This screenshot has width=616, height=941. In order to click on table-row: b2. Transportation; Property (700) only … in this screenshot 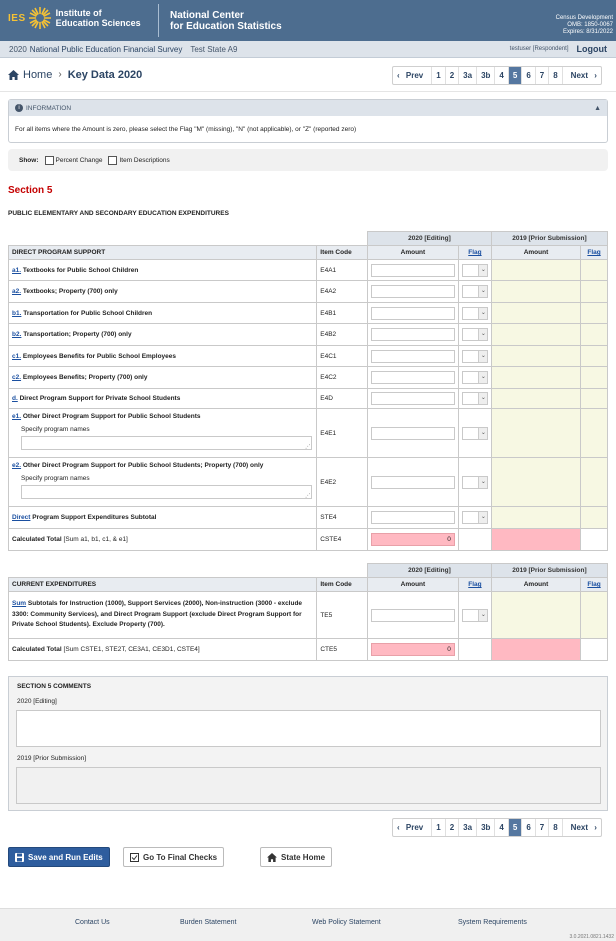, I will do `click(307, 334)`.